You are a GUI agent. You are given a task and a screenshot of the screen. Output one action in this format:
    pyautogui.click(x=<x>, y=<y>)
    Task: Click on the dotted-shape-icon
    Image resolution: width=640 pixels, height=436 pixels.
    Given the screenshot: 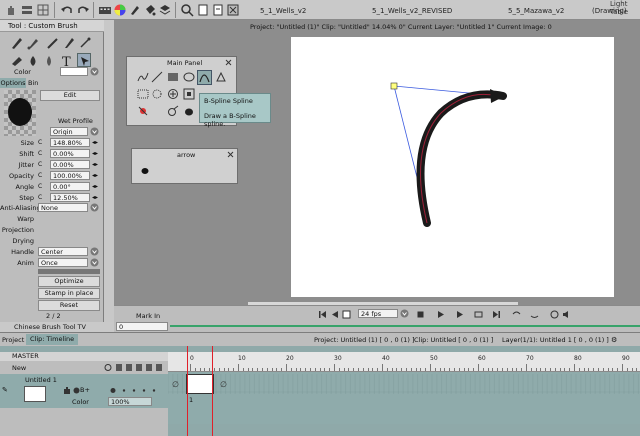 What is the action you would take?
    pyautogui.click(x=157, y=94)
    